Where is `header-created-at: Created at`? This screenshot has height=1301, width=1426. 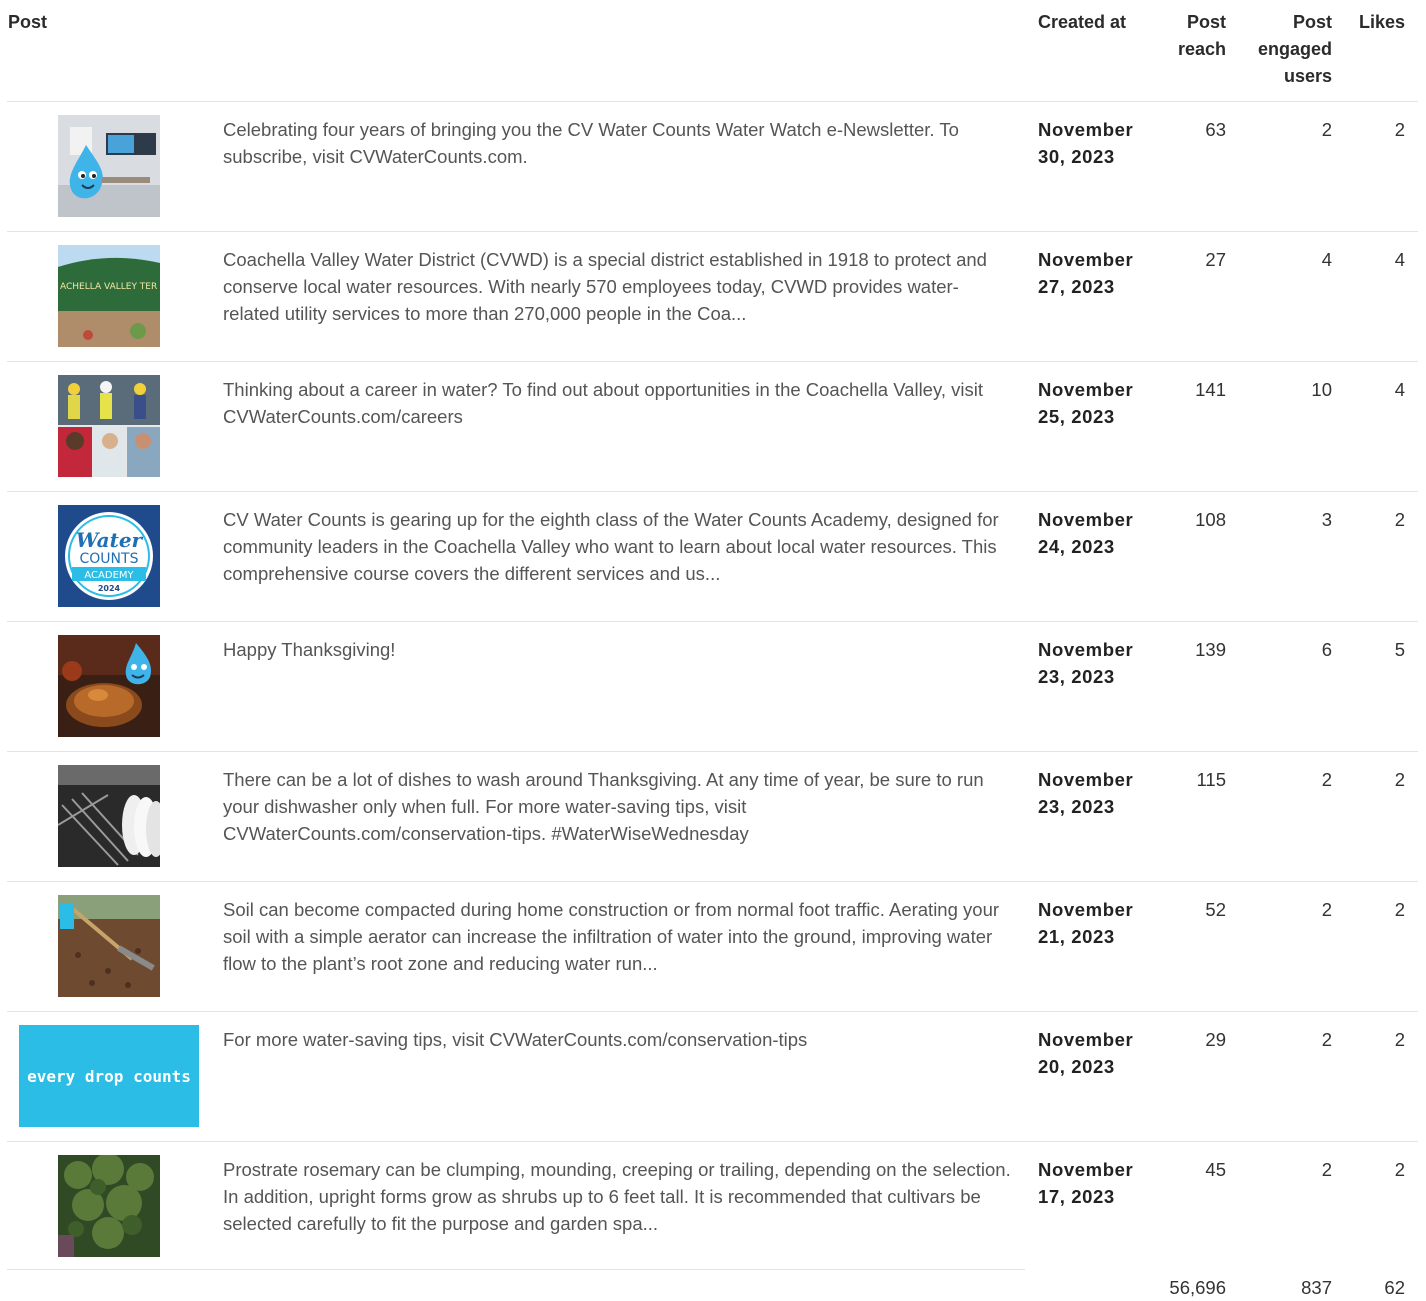
header-created-at: Created at is located at coordinates (1082, 22).